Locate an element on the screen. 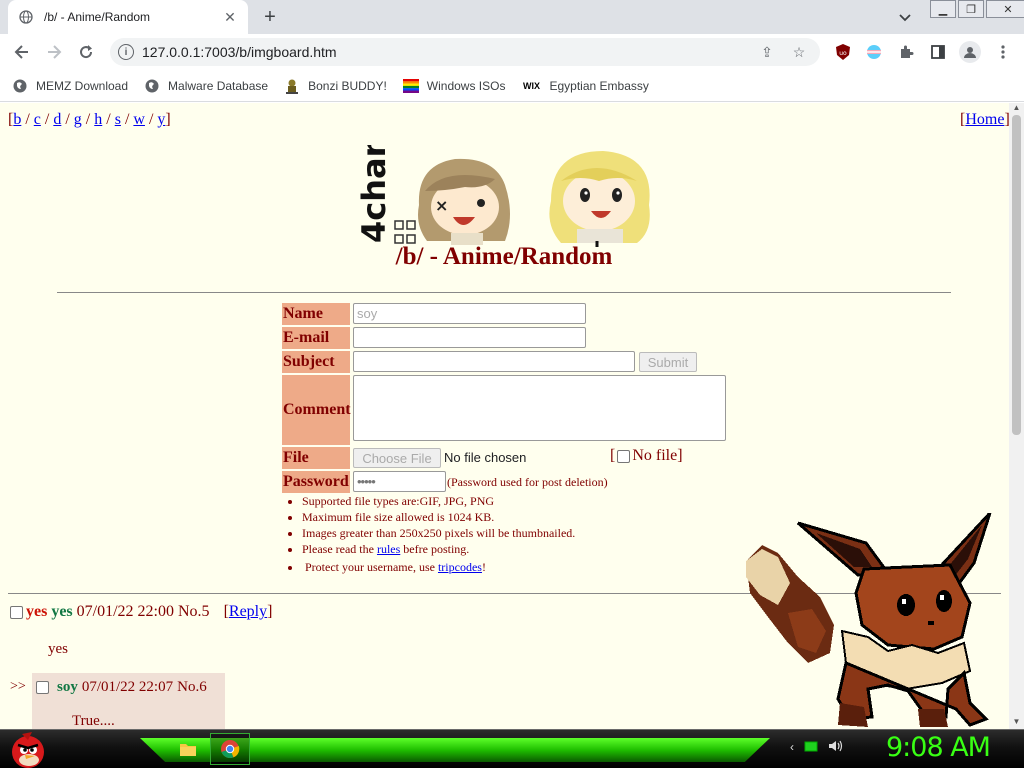 The image size is (1024, 774). extension-icon is located at coordinates (874, 52).